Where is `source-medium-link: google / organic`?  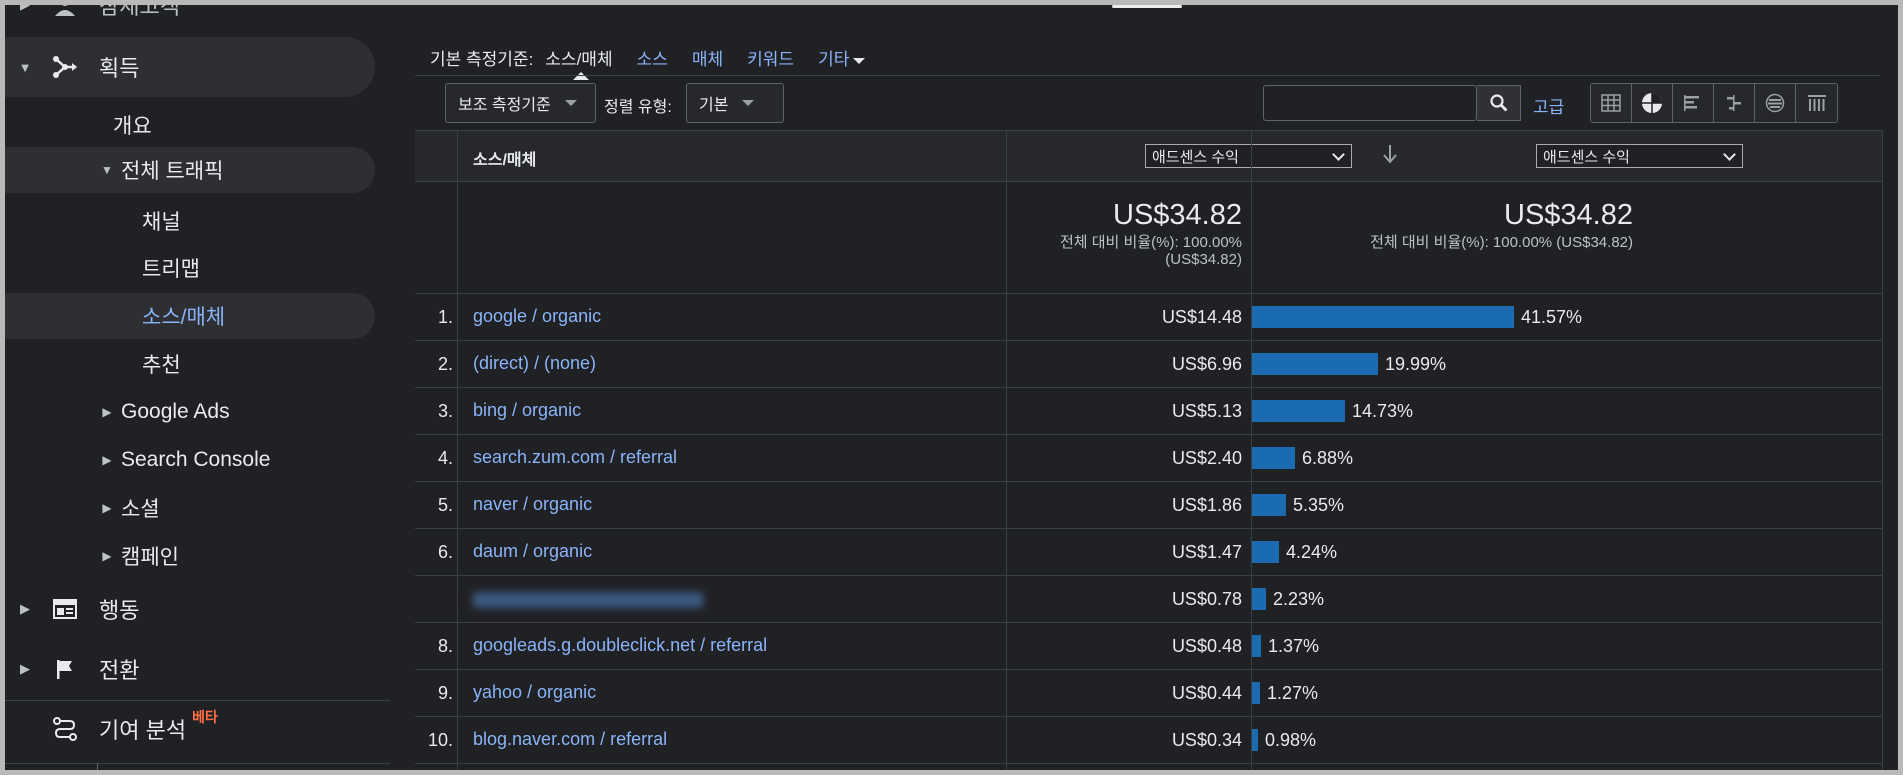
source-medium-link: google / organic is located at coordinates (537, 316).